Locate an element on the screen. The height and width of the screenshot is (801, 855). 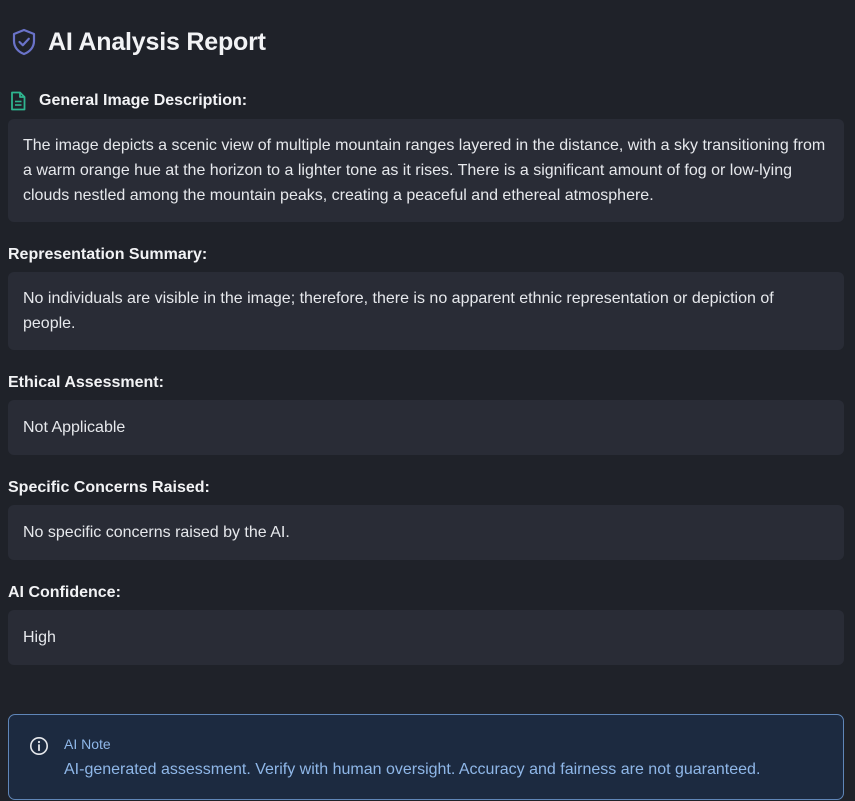
confidence-text: High is located at coordinates (39, 637).